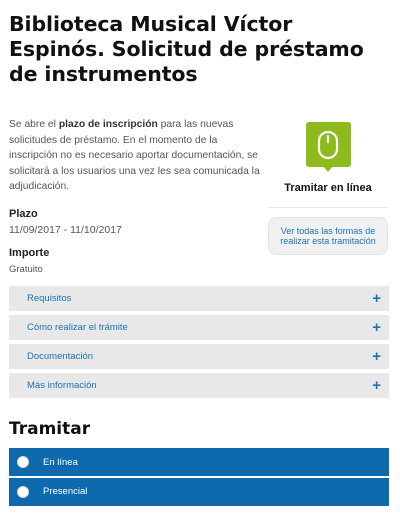 This screenshot has height=515, width=400. Describe the element at coordinates (60, 356) in the screenshot. I see `accordion-label: Documentación` at that location.